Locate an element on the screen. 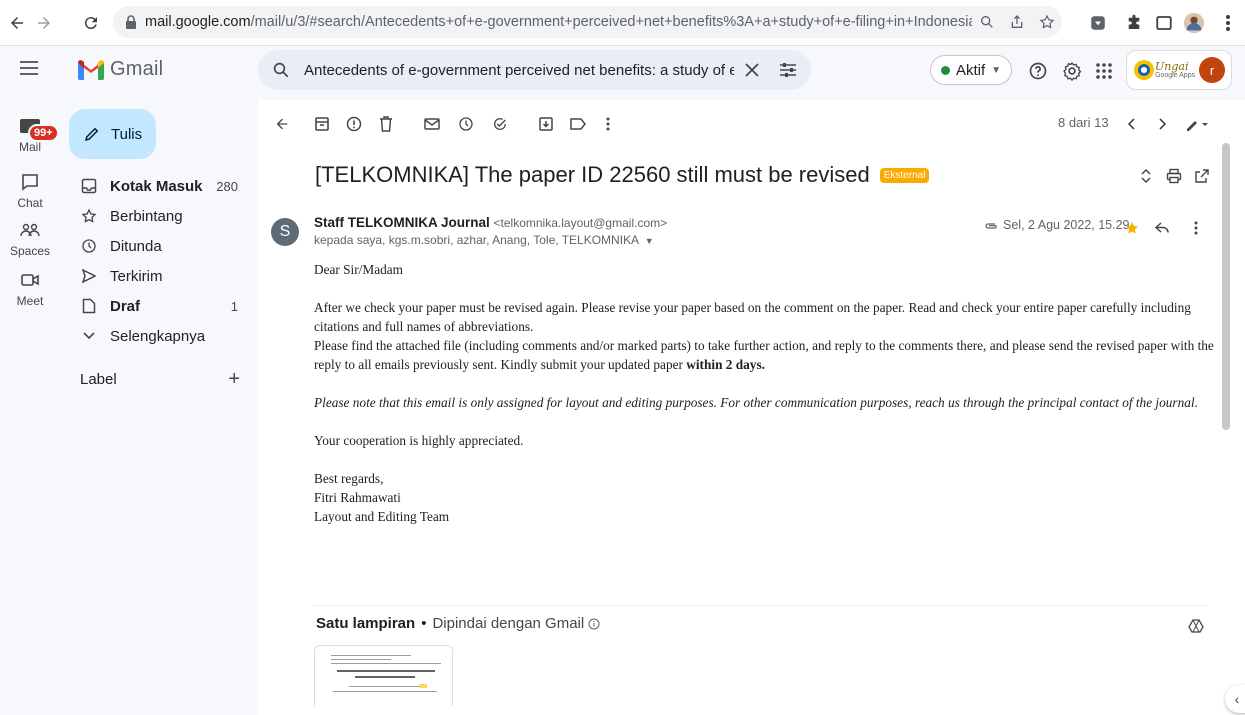  recipients-caret-icon: ▼ is located at coordinates (649, 241).